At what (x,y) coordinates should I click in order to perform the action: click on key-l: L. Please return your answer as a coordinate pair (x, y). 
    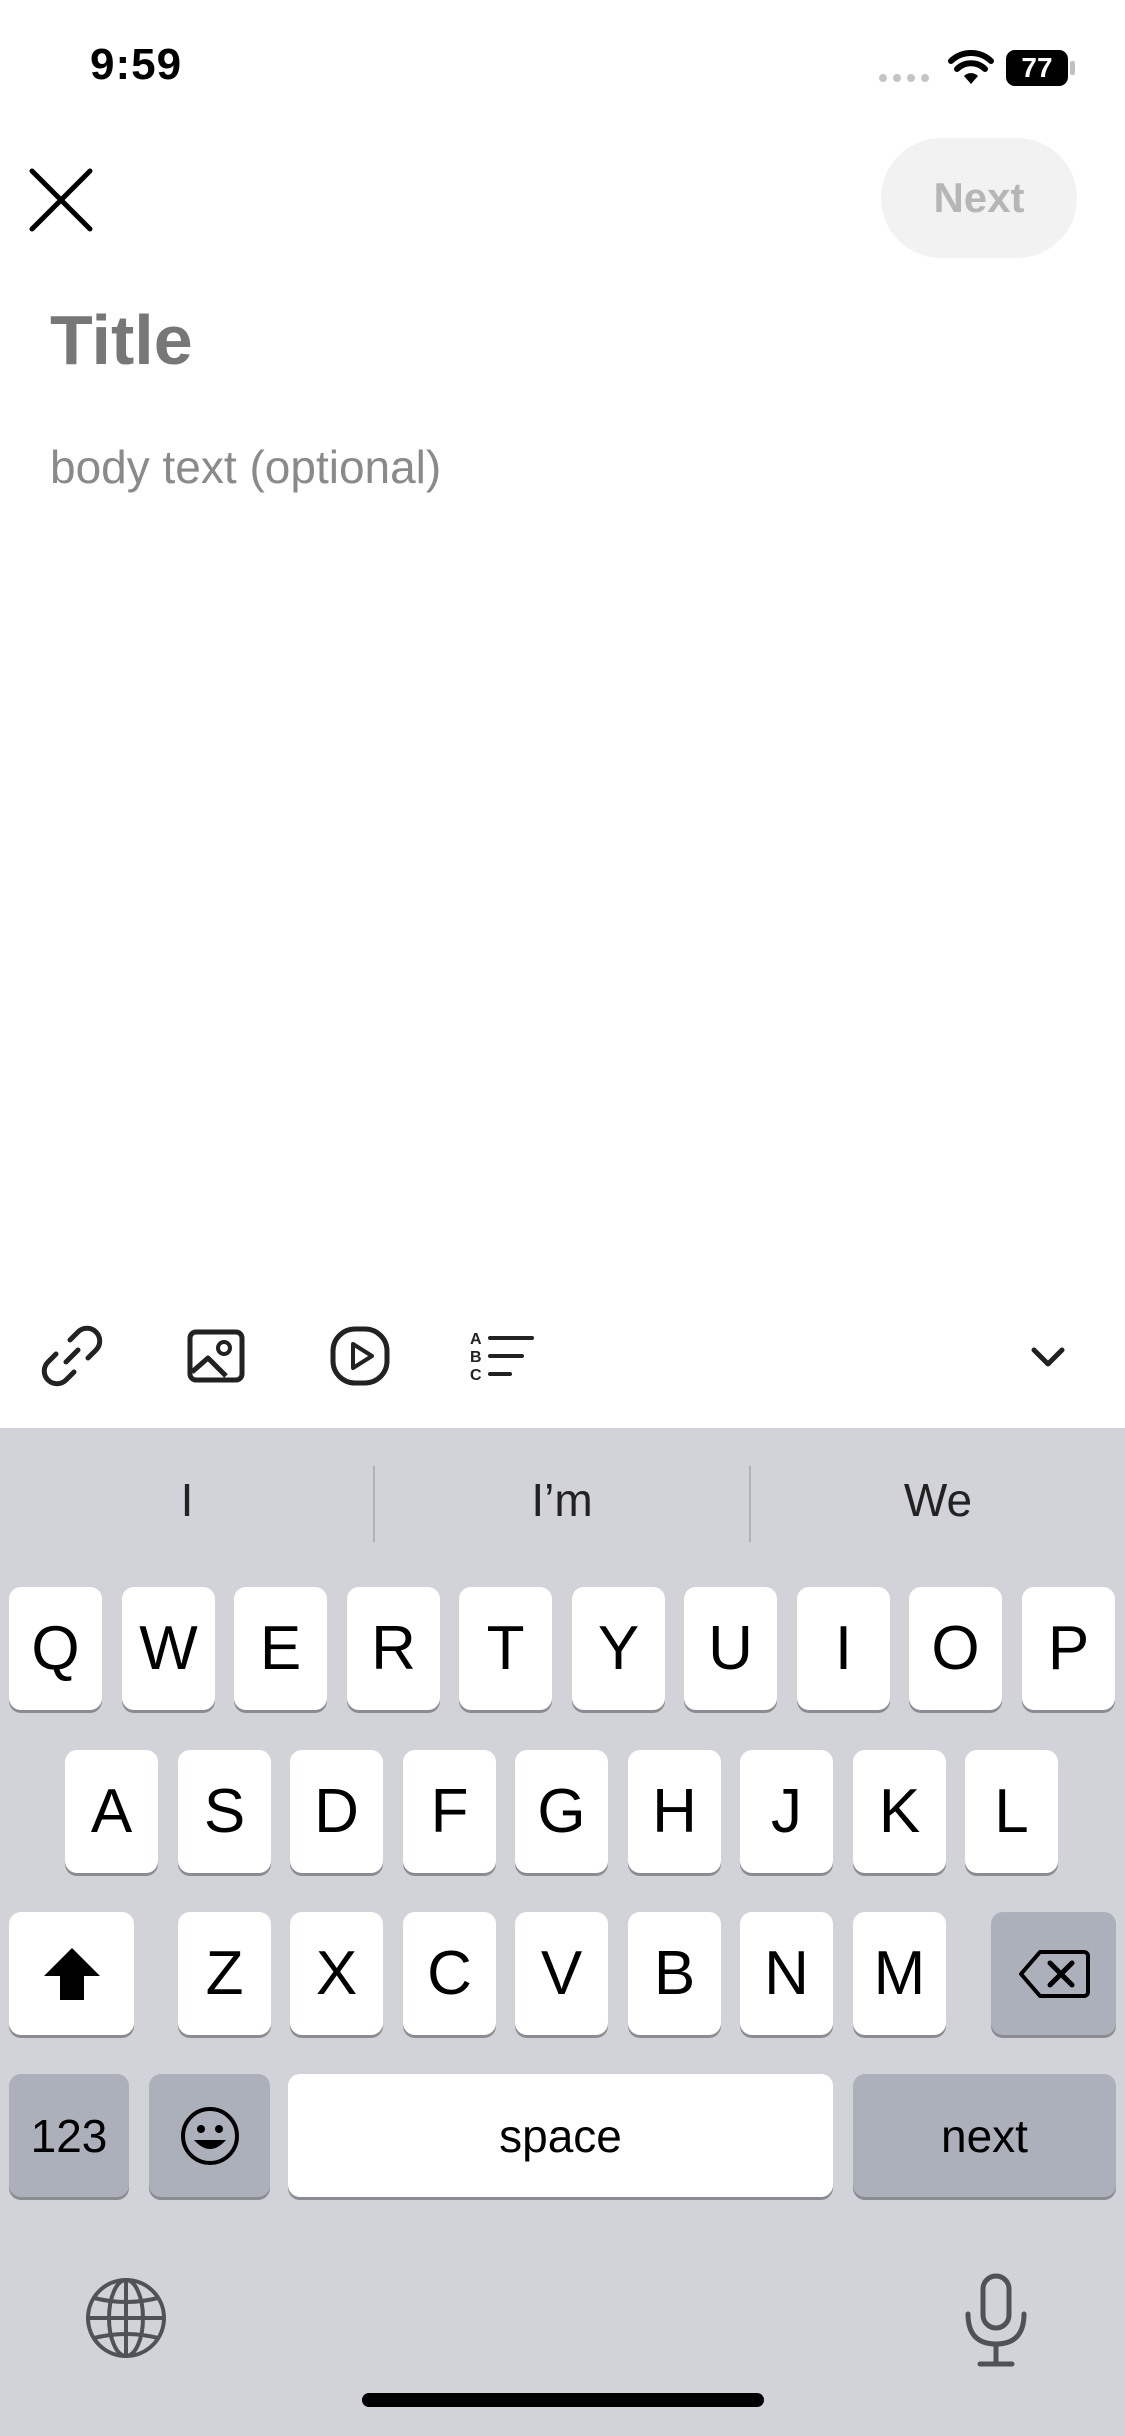
    Looking at the image, I should click on (1011, 1811).